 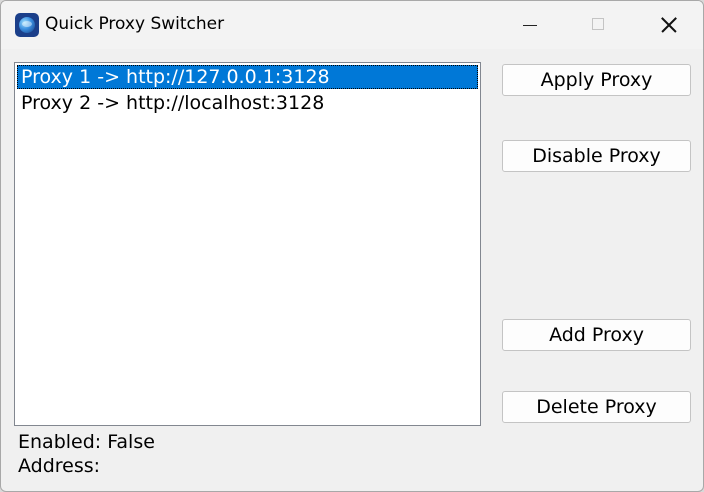 What do you see at coordinates (59, 466) in the screenshot?
I see `address-status-label: Address:` at bounding box center [59, 466].